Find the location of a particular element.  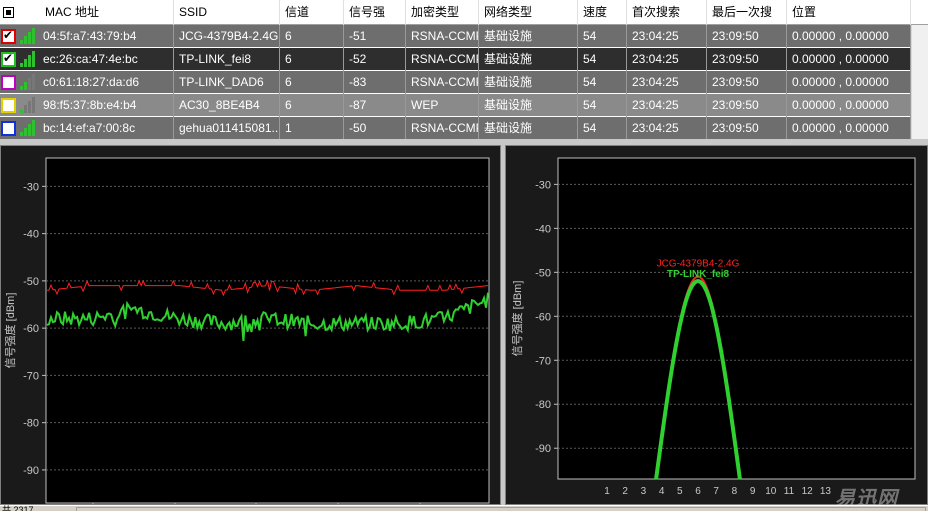

series-label-tplink: TP-LINK_fei8 is located at coordinates (698, 274).